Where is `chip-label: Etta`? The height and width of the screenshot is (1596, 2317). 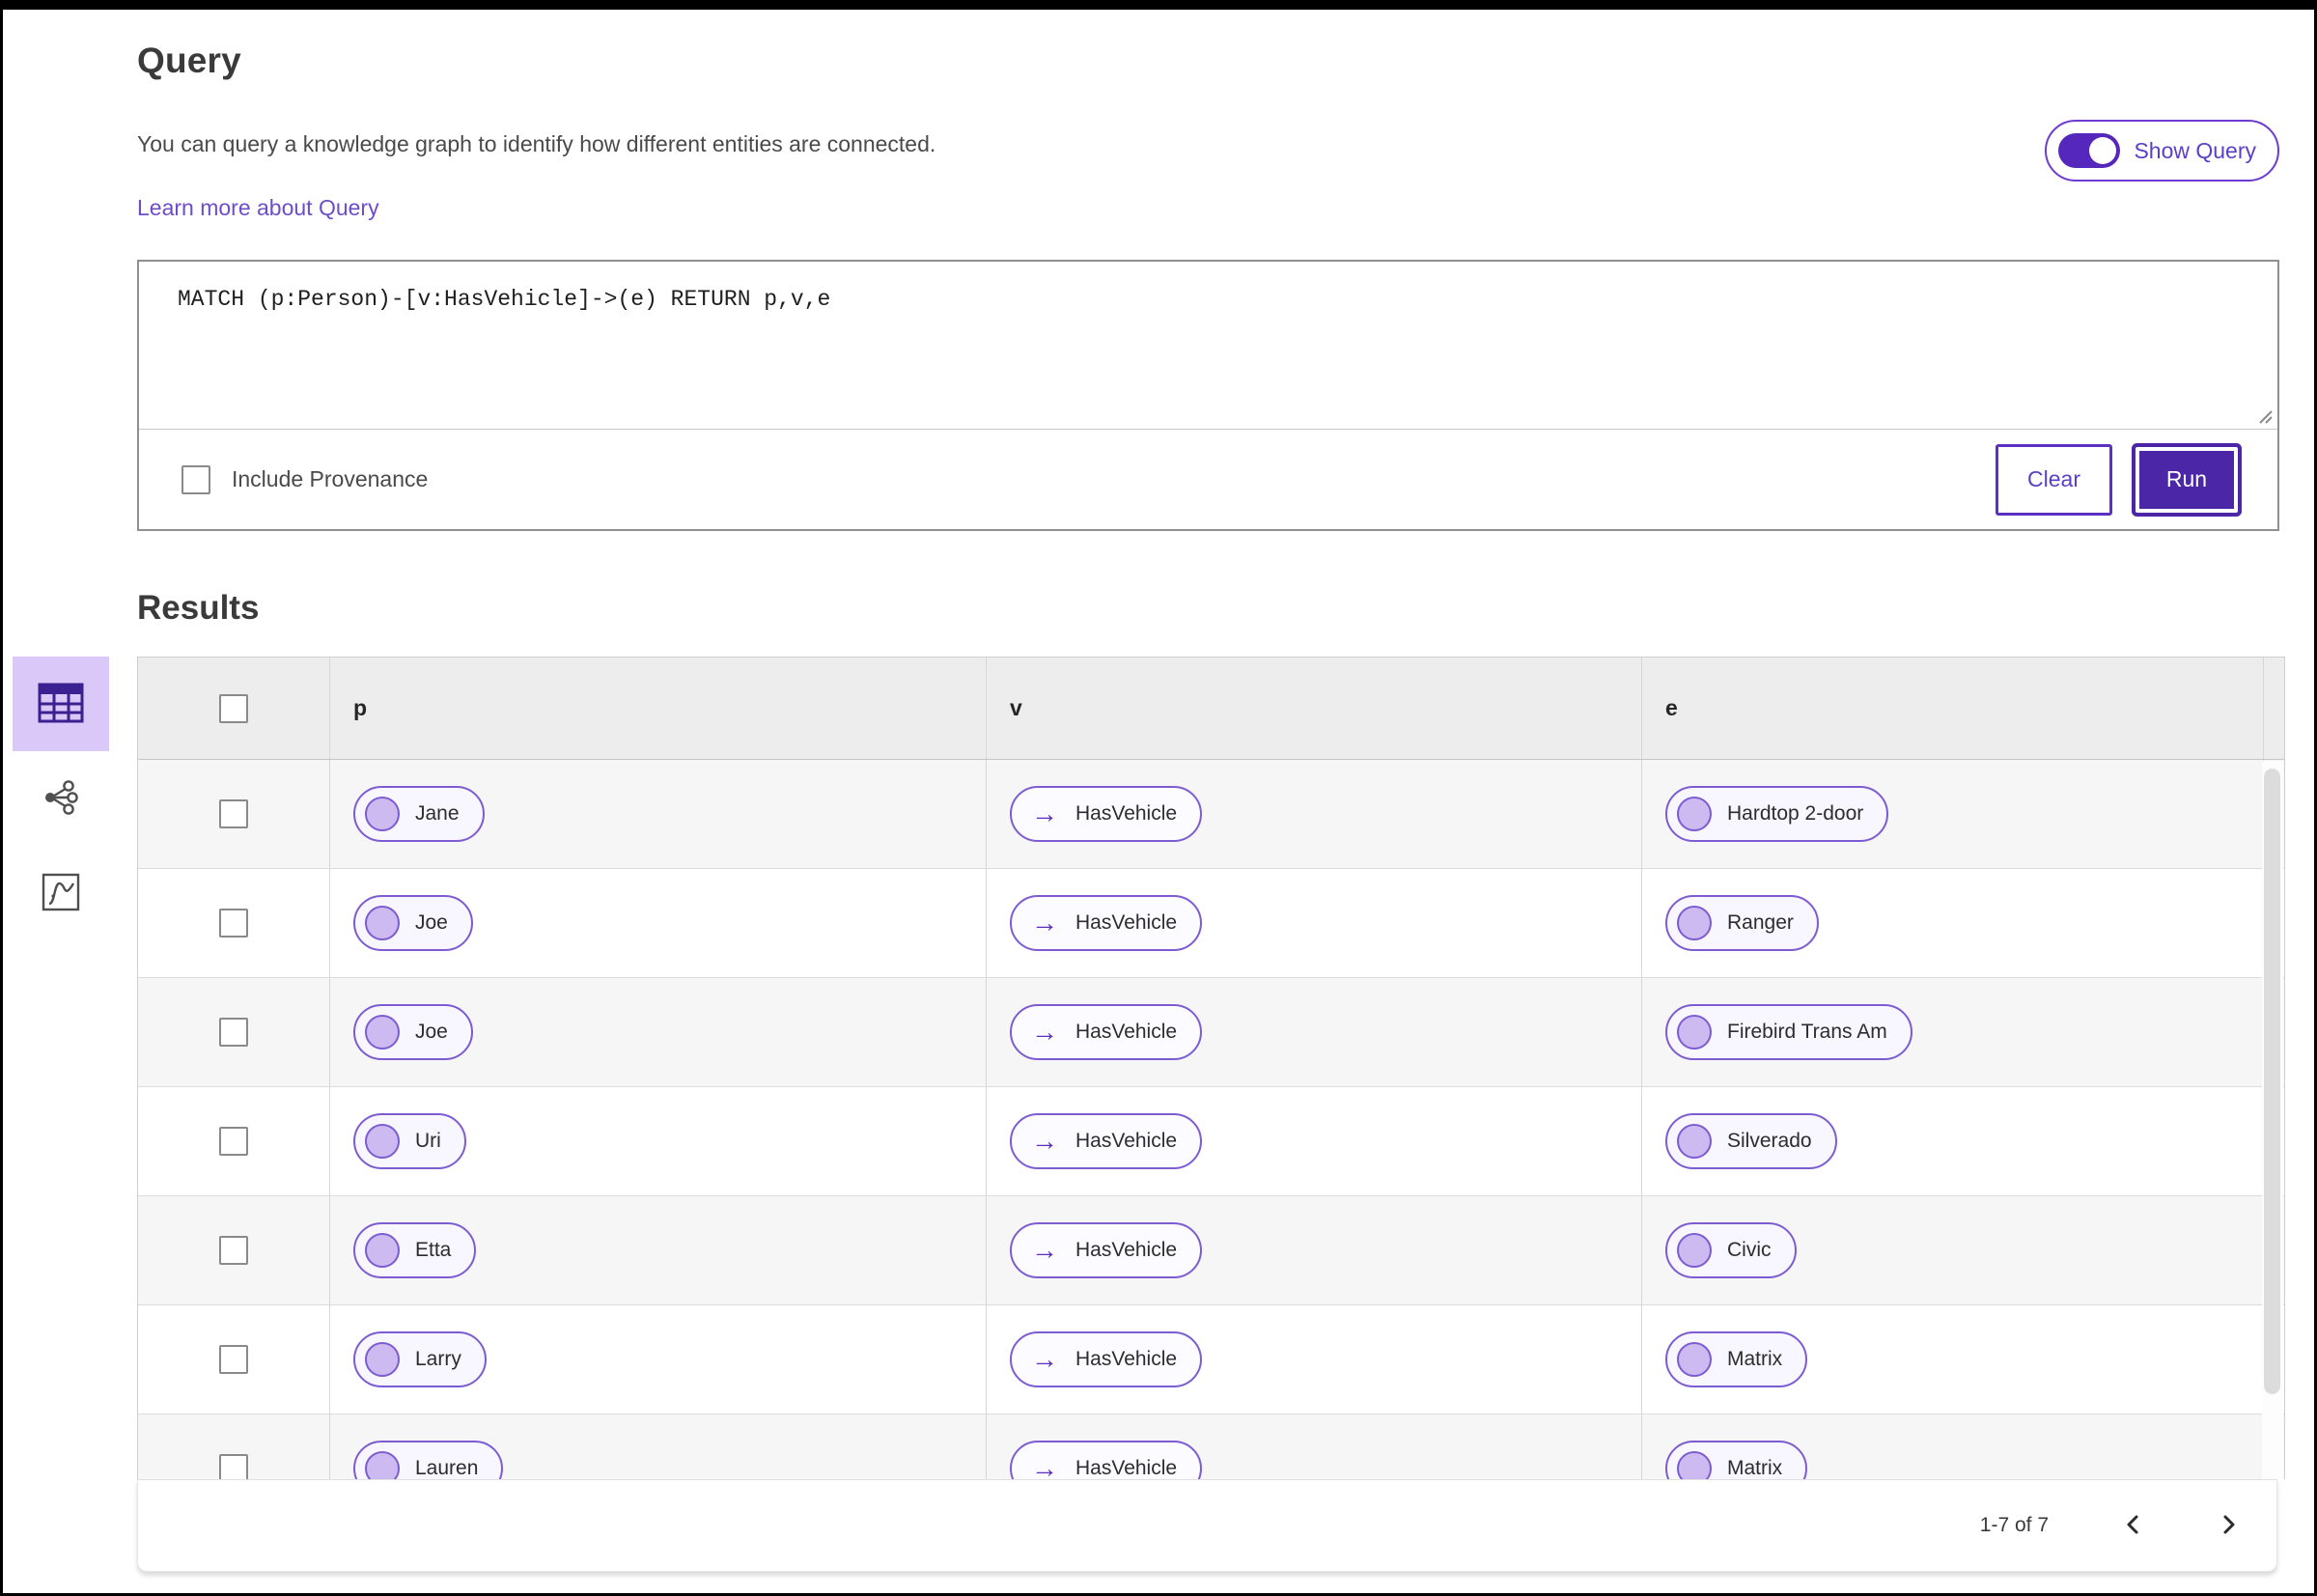 chip-label: Etta is located at coordinates (433, 1250).